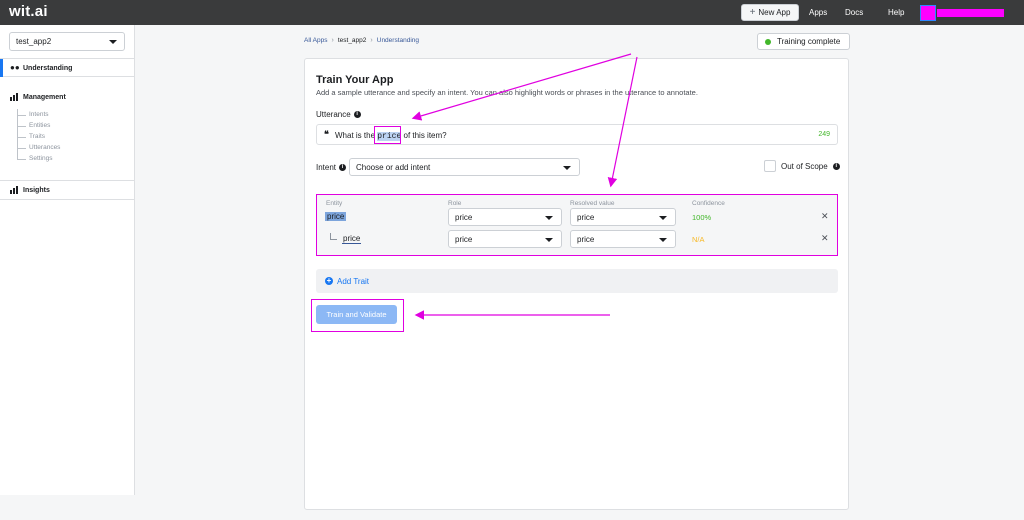 The width and height of the screenshot is (1024, 520). Describe the element at coordinates (424, 135) in the screenshot. I see `utterance-text-after: of this item?` at that location.